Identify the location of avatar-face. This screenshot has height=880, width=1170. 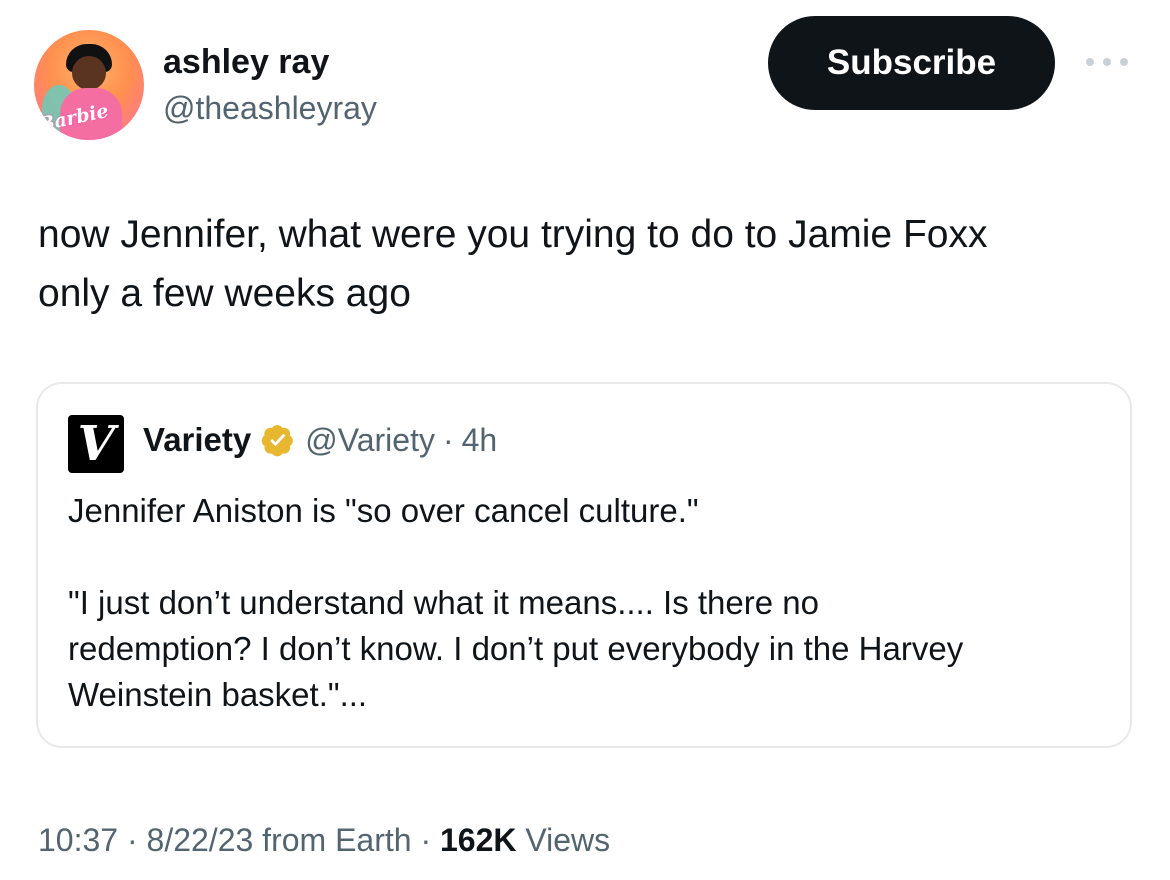
(89, 73).